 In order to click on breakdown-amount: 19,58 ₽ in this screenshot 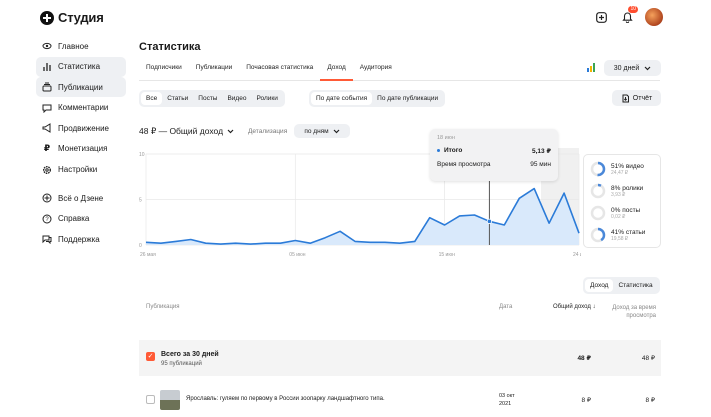, I will do `click(620, 238)`.